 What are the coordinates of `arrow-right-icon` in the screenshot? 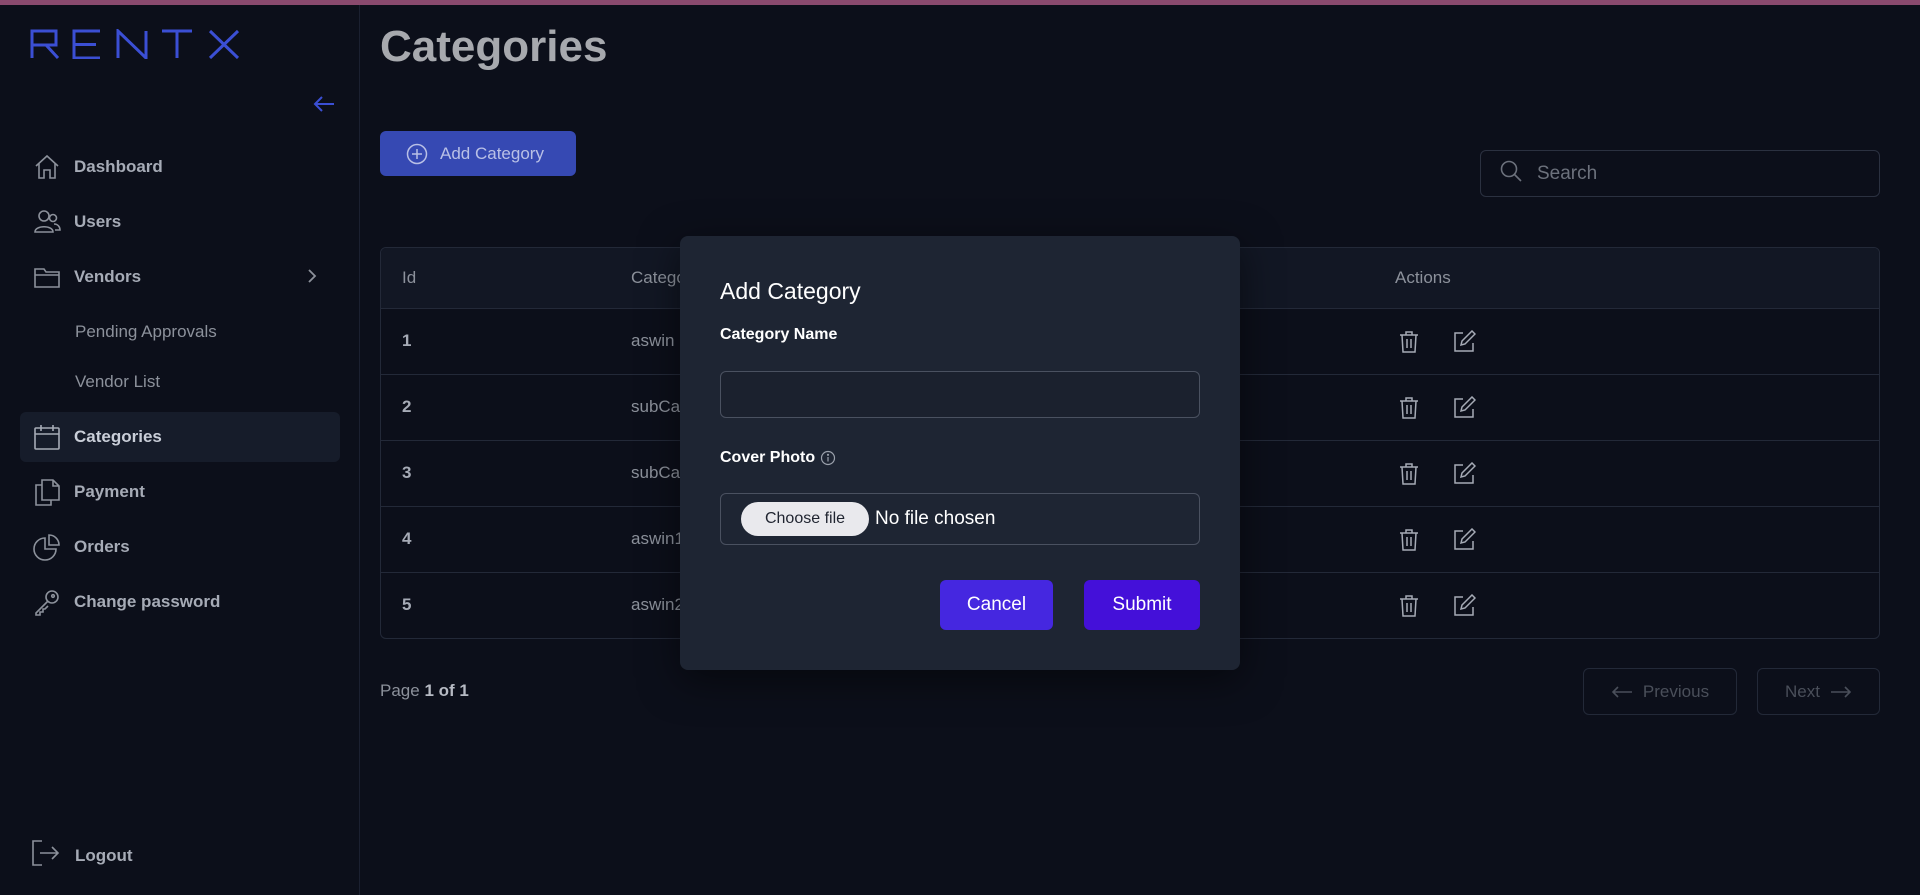 It's located at (1841, 692).